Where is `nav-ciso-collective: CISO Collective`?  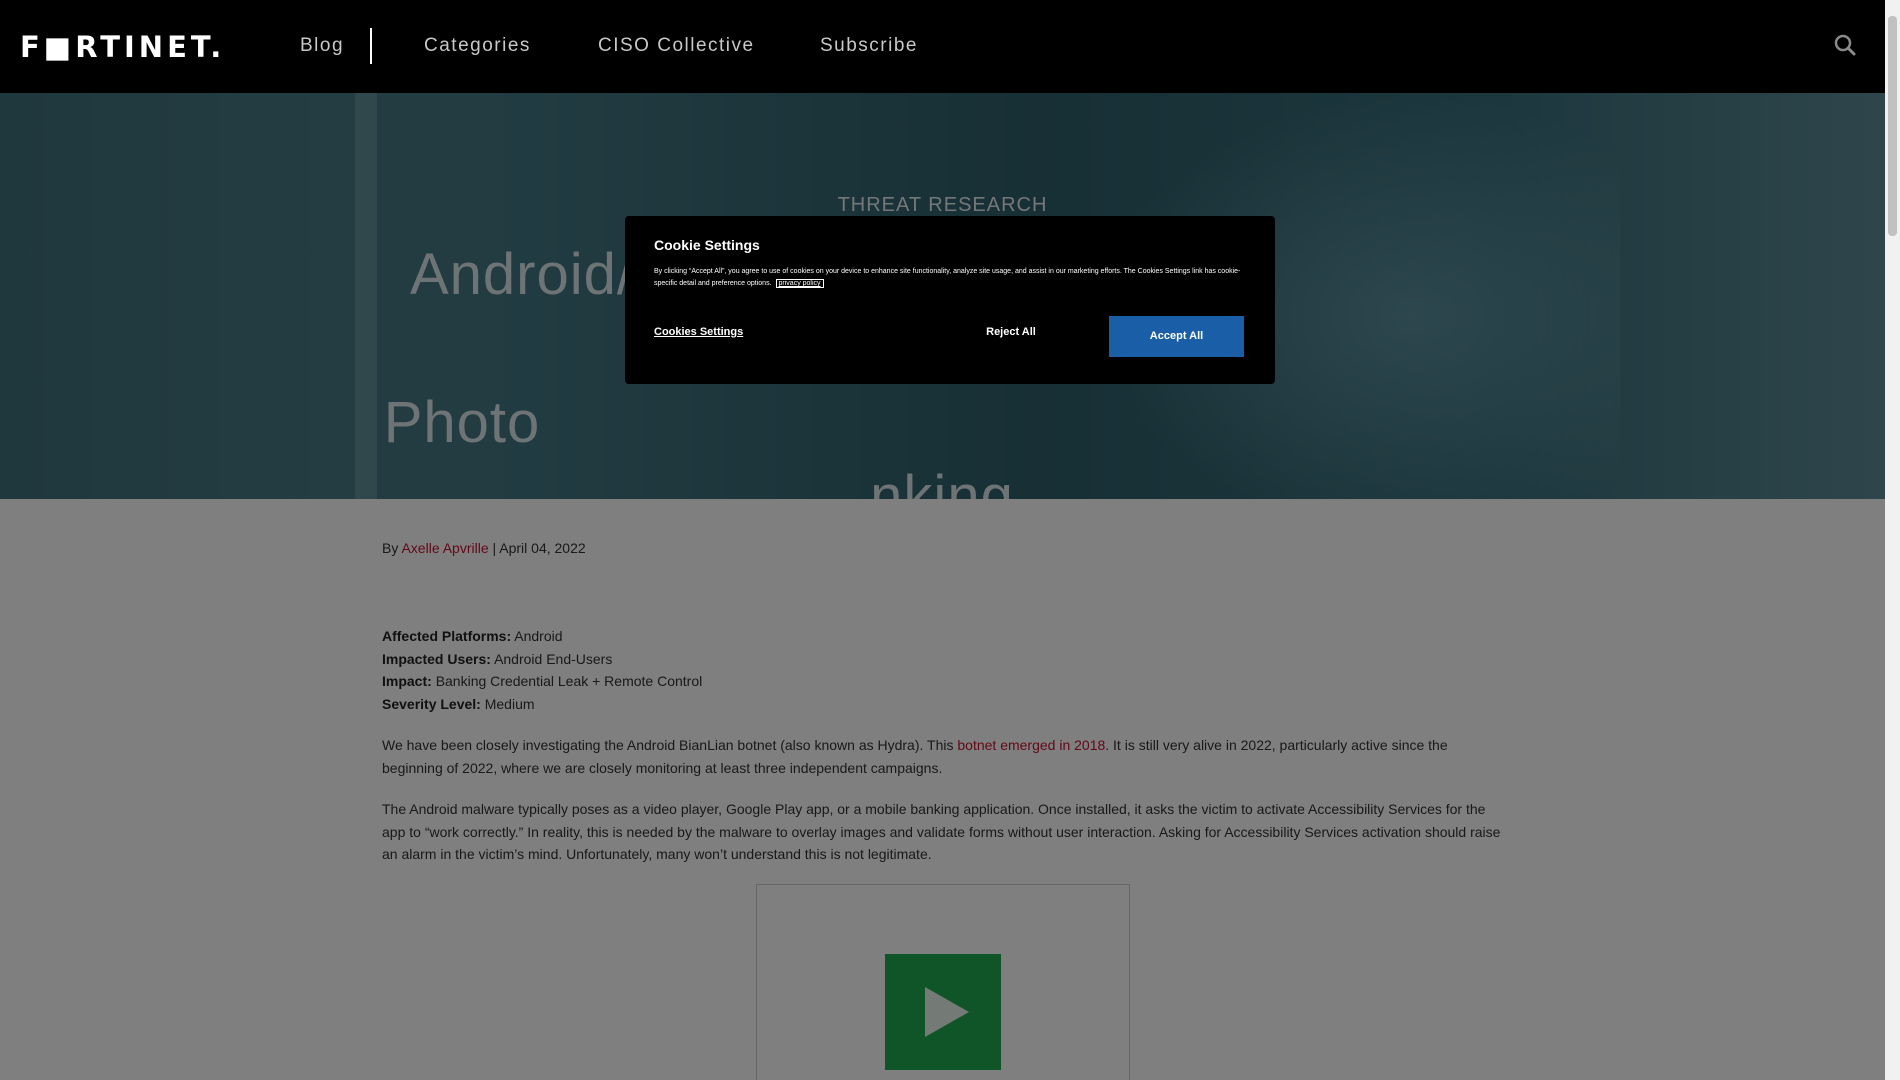 nav-ciso-collective: CISO Collective is located at coordinates (676, 46).